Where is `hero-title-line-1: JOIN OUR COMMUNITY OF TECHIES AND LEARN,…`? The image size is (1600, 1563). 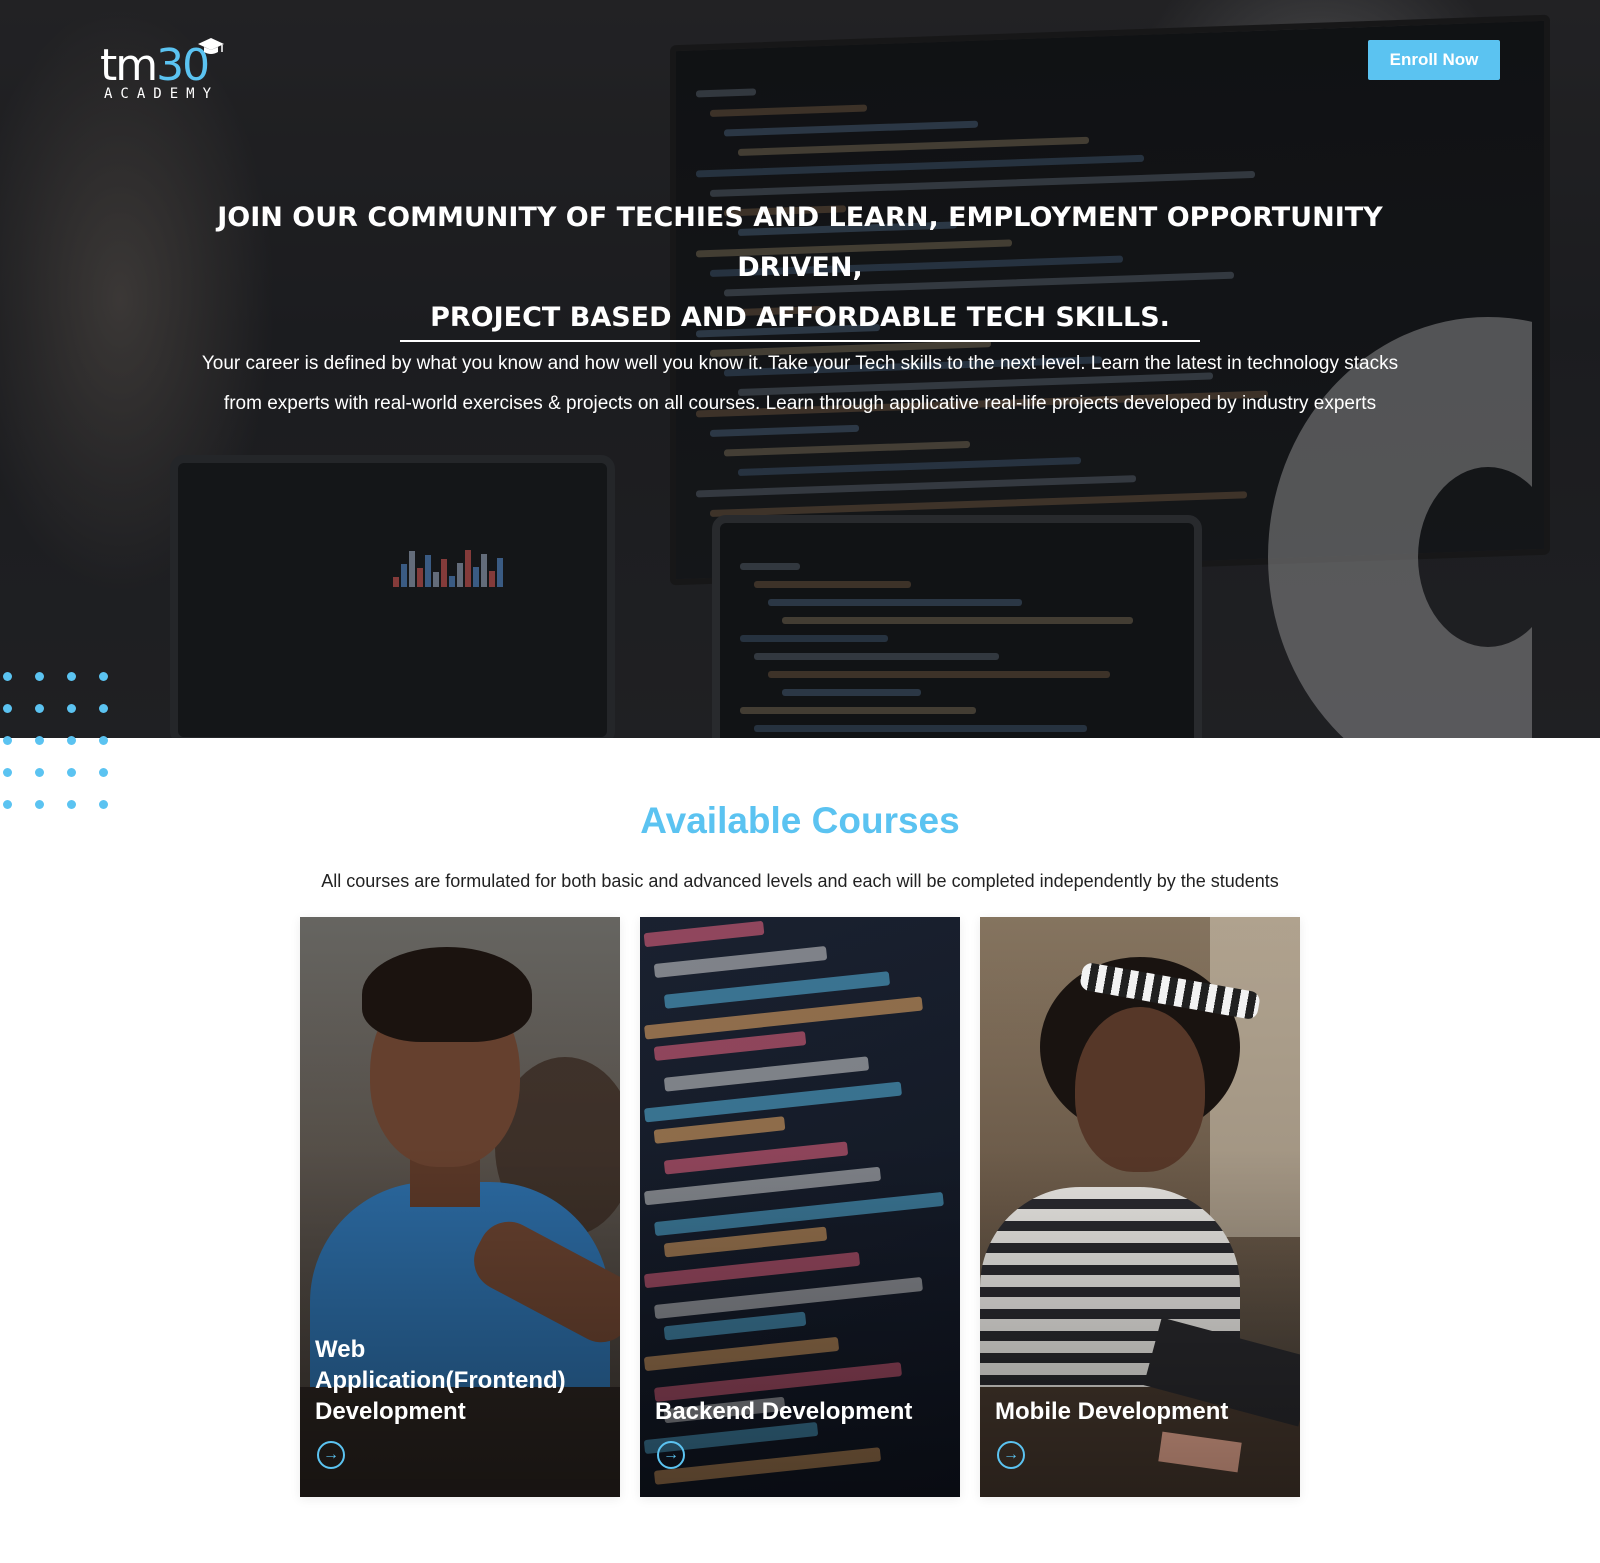
hero-title-line-1: JOIN OUR COMMUNITY OF TECHIES AND LEARN,… is located at coordinates (800, 242).